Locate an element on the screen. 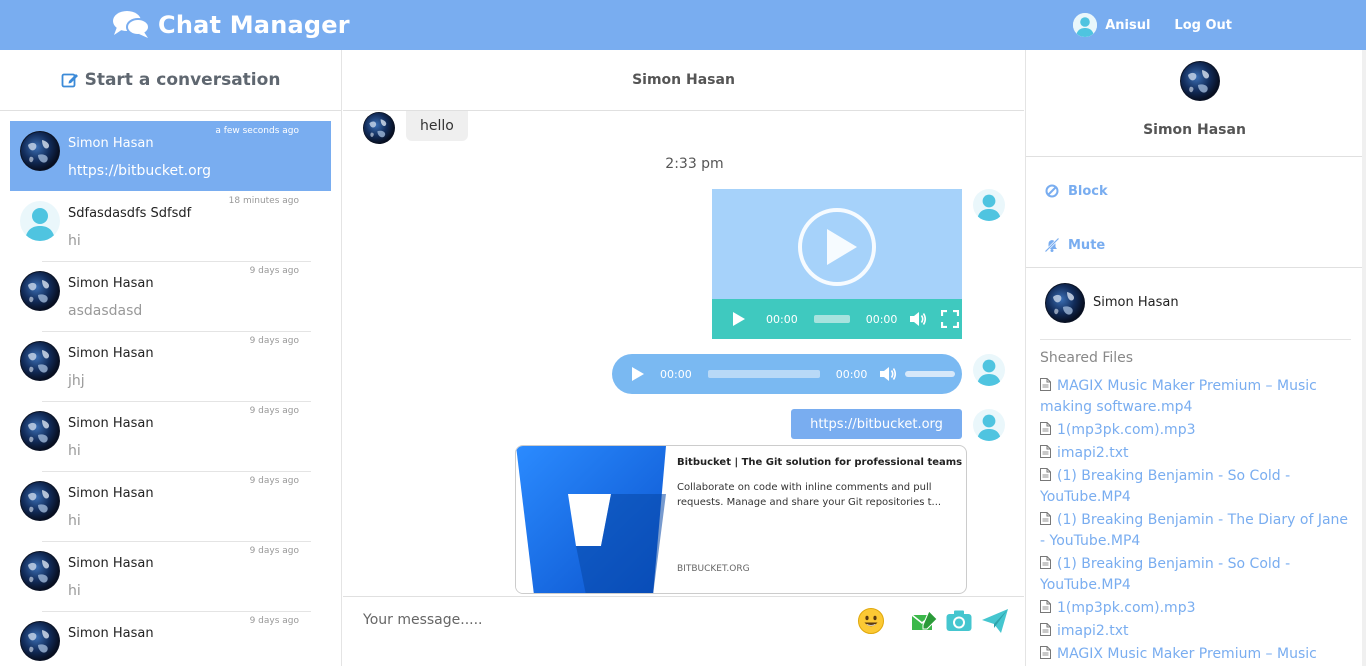  start-conversation-label: Start a conversation is located at coordinates (182, 80).